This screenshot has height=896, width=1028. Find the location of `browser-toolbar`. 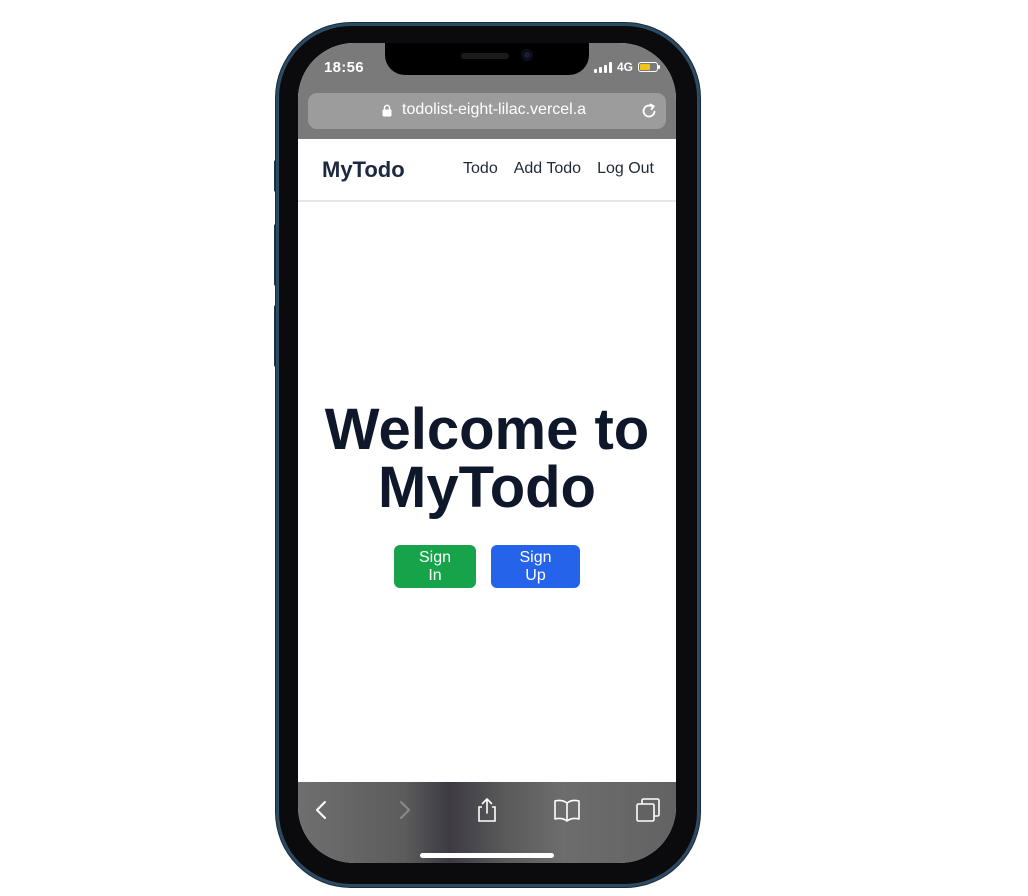

browser-toolbar is located at coordinates (487, 822).